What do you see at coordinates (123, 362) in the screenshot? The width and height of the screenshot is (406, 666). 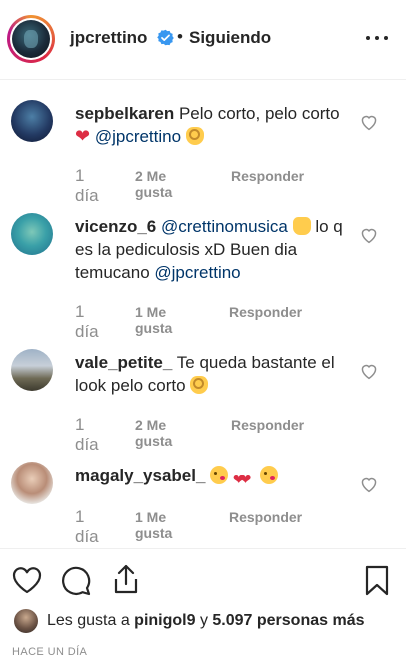 I see `commenter-username: vale_petite_` at bounding box center [123, 362].